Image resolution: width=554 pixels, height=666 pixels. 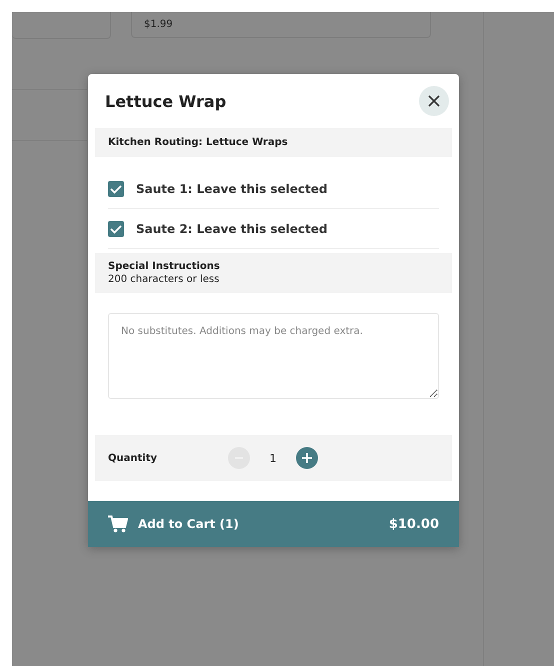 I want to click on instructions-field: No substitutes. Additions may be charged extra., so click(x=273, y=356).